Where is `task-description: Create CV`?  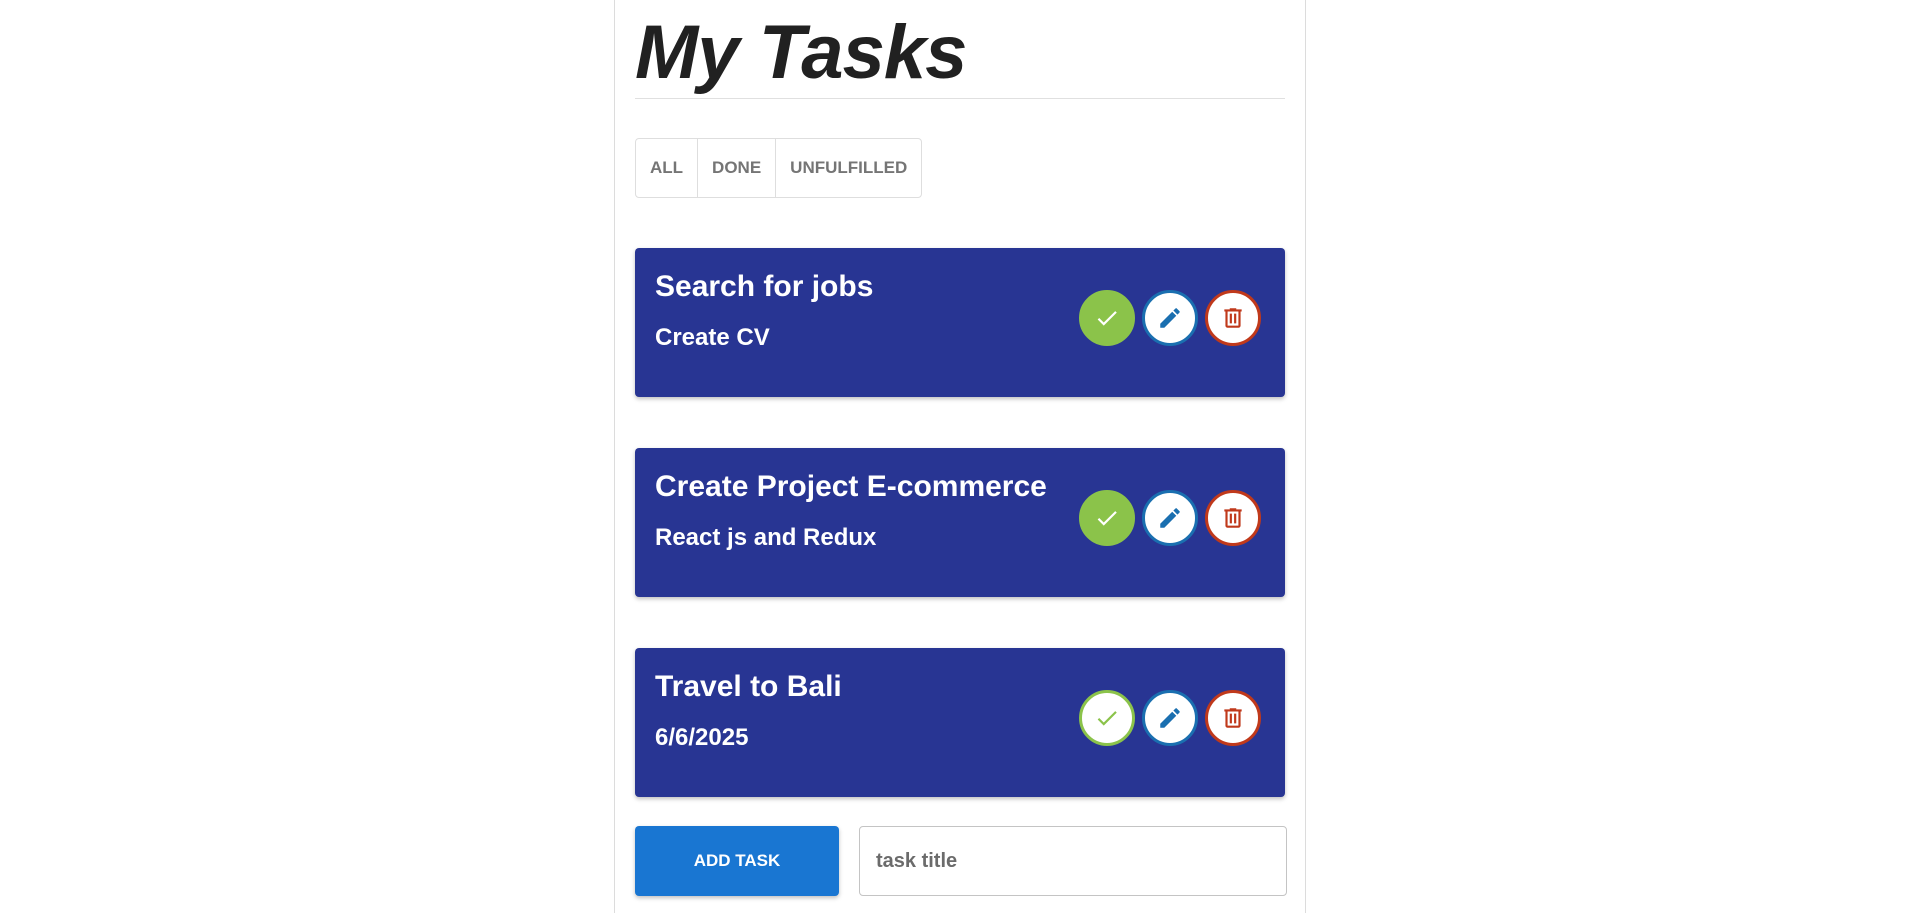
task-description: Create CV is located at coordinates (712, 337).